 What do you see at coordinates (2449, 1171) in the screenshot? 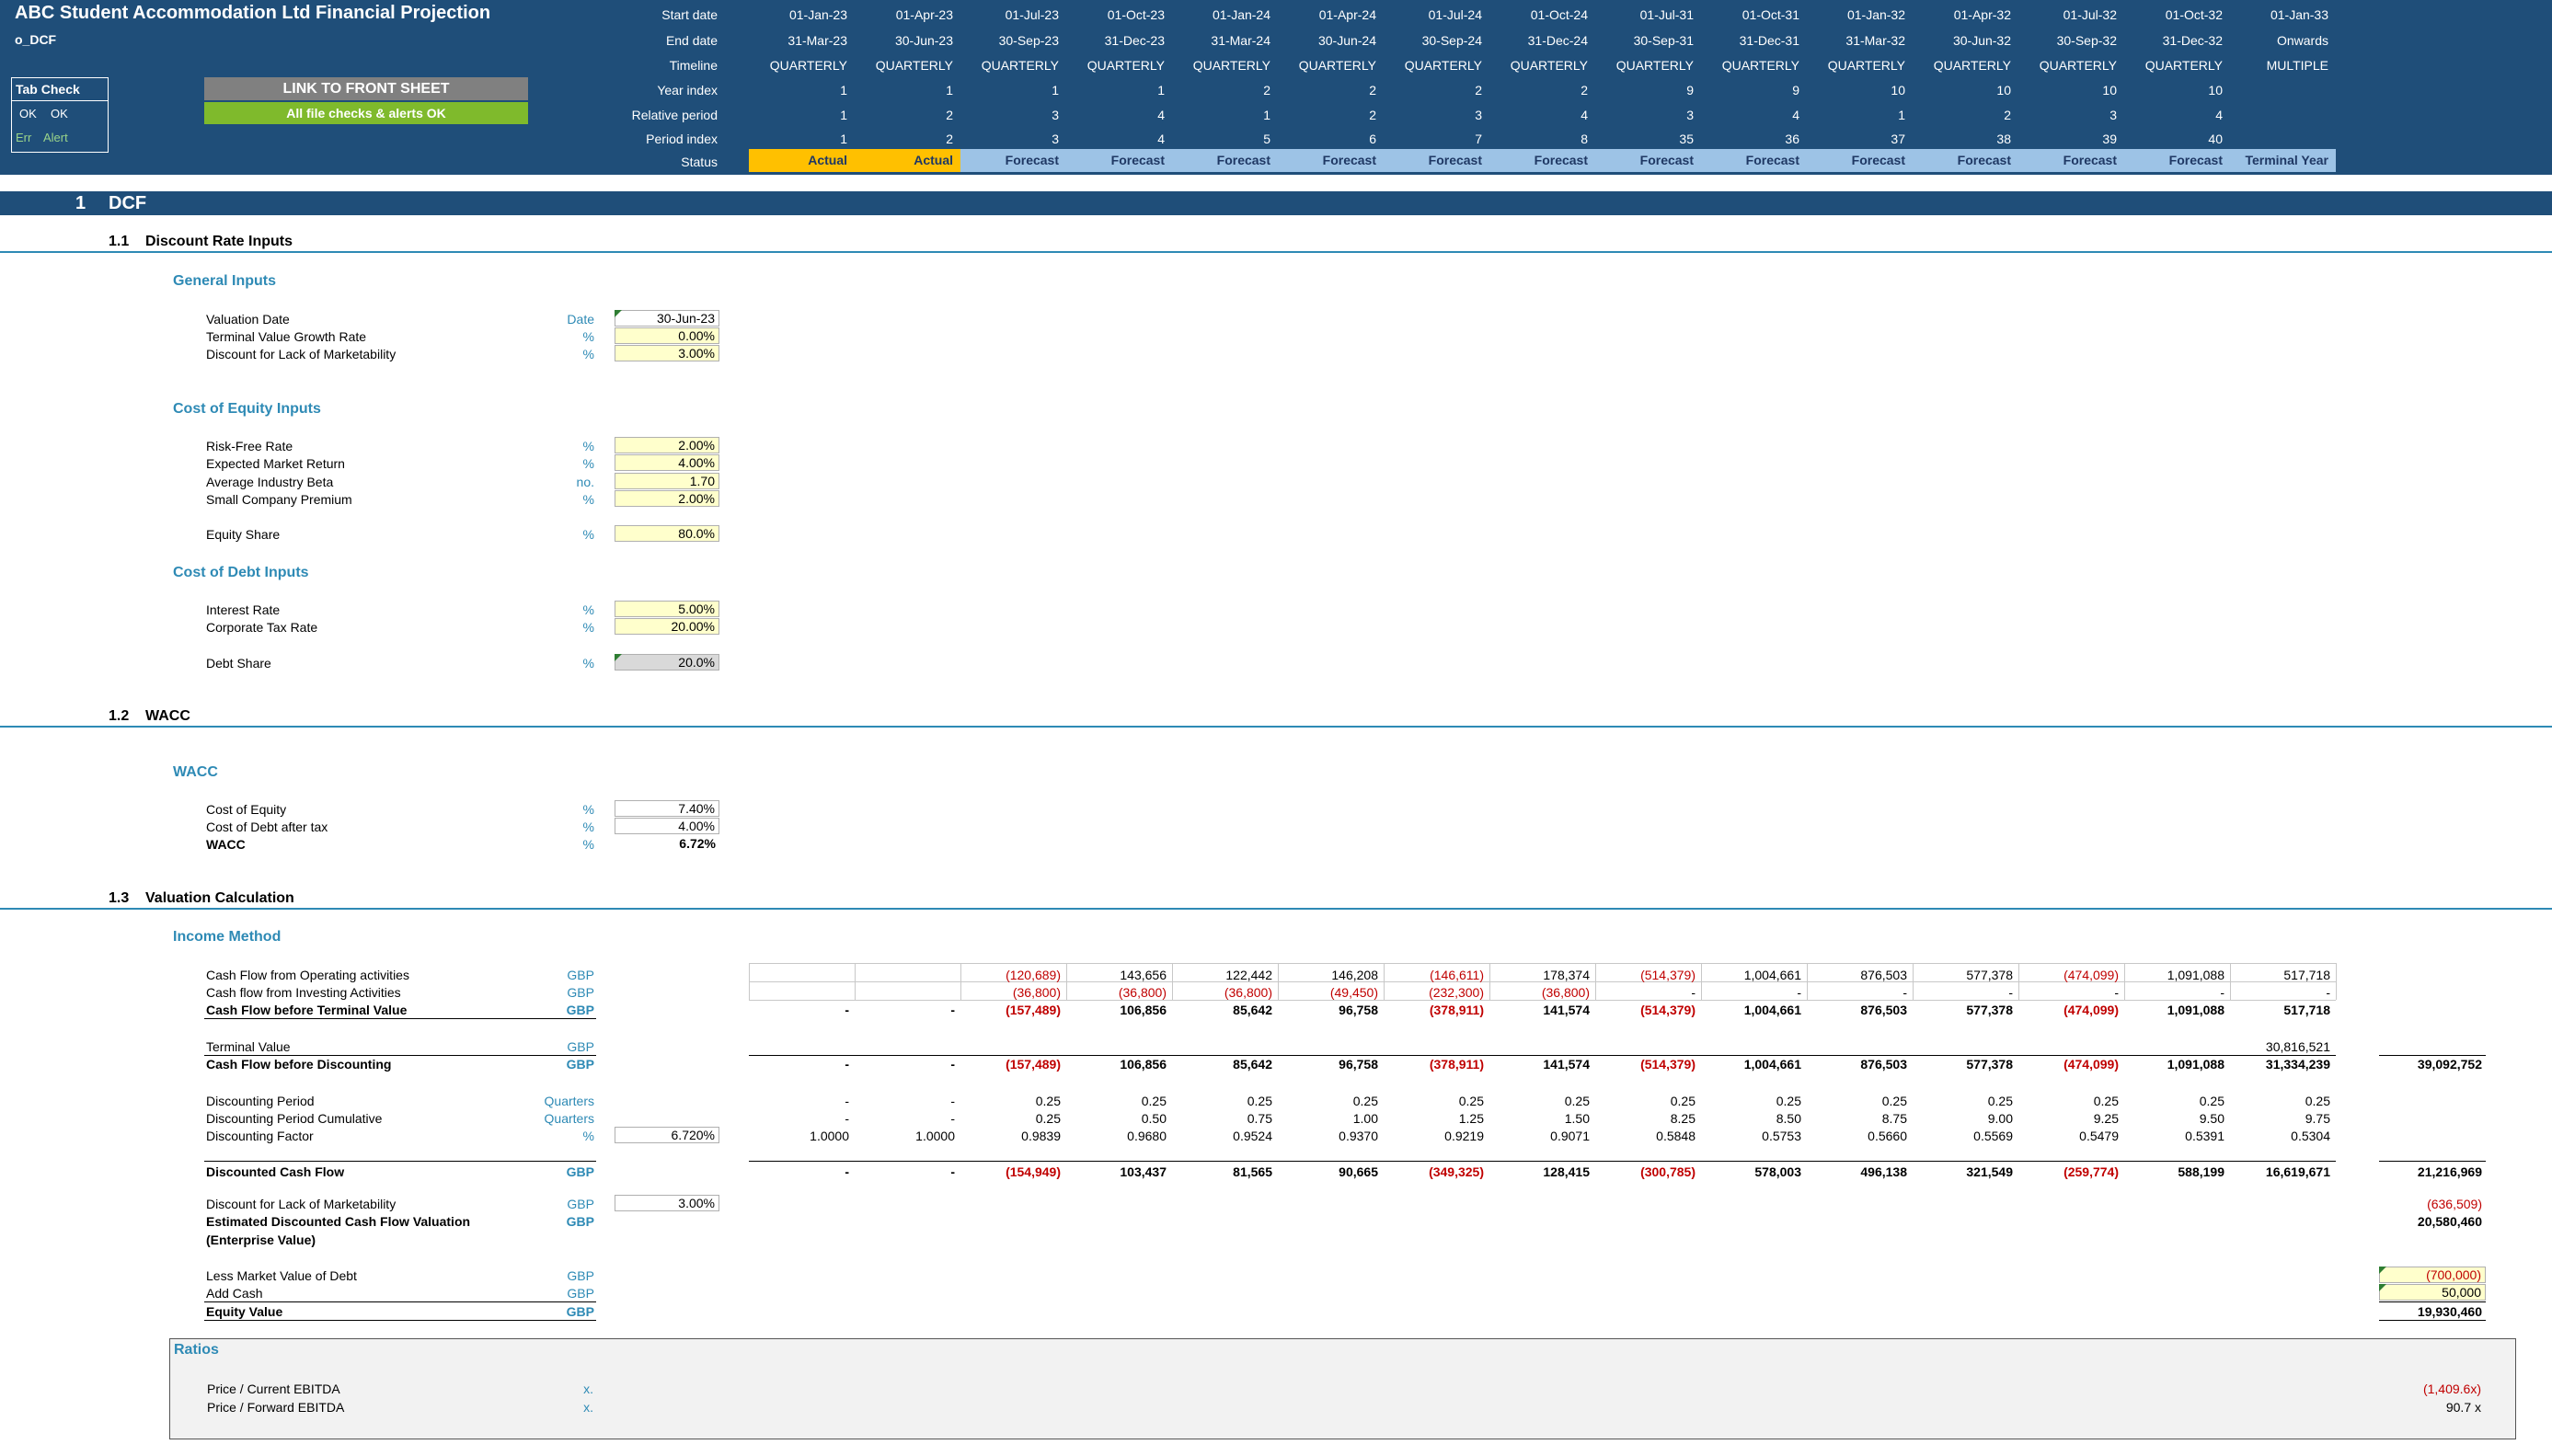
I see `total-discounted-cash-flow: 21,216,969` at bounding box center [2449, 1171].